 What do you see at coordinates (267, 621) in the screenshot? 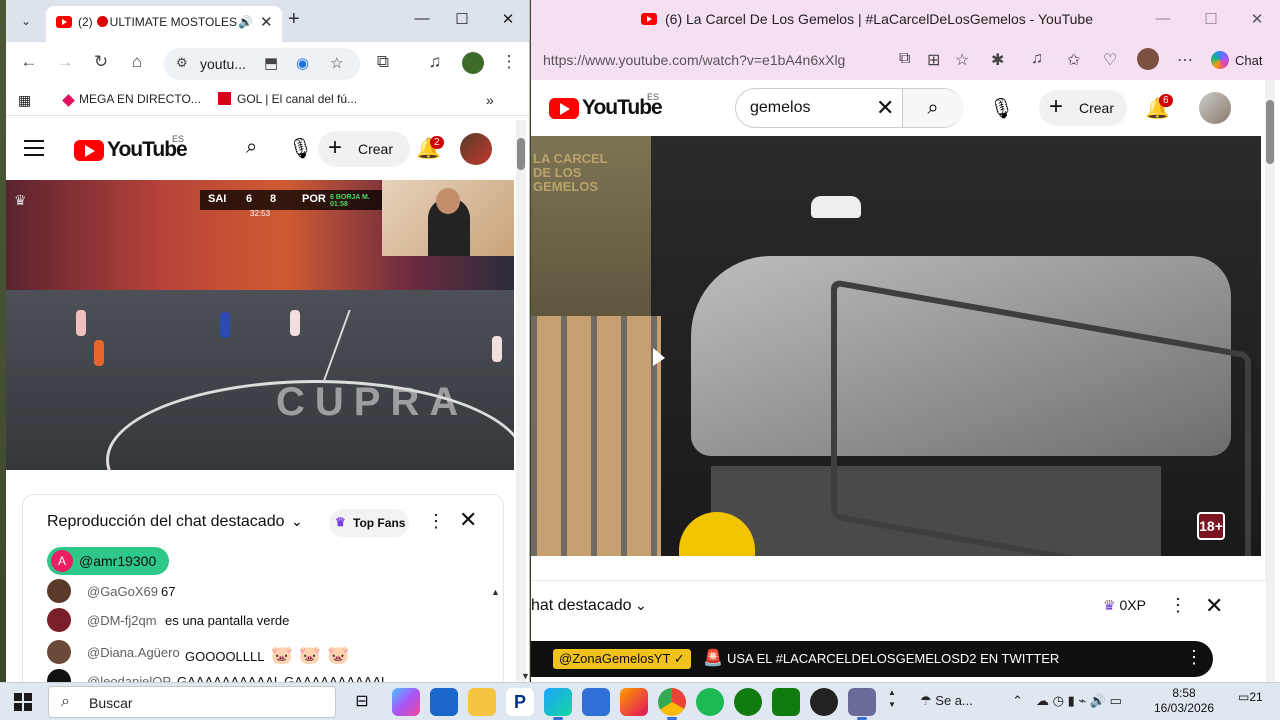
I see `chat-message: @DM-fj2qm es una pantalla verde` at bounding box center [267, 621].